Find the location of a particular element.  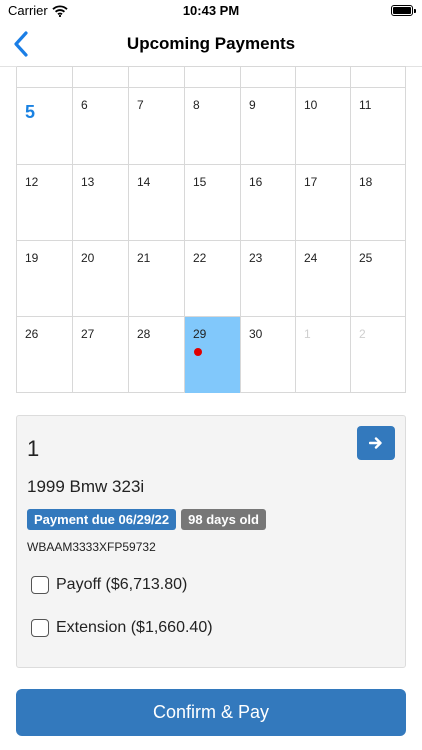

payment-index: 1 is located at coordinates (33, 448).